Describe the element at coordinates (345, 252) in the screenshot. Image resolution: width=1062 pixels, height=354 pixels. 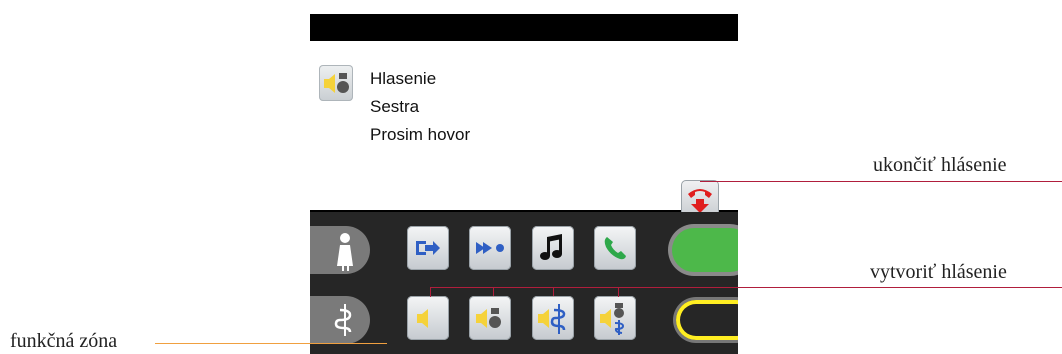
I see `nurse-presence-icon` at that location.